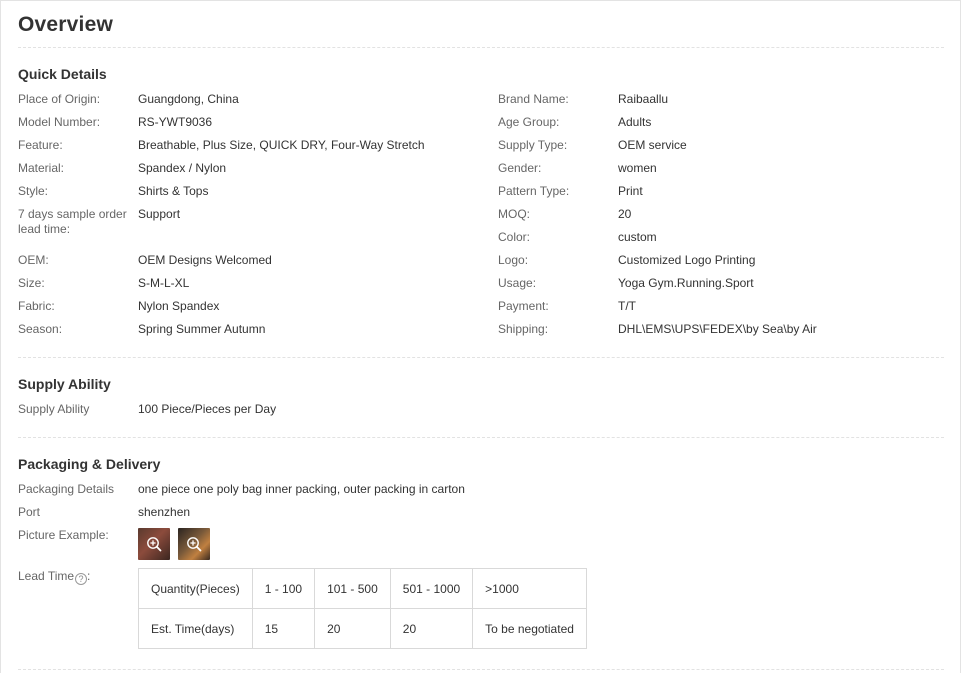 This screenshot has height=673, width=962. What do you see at coordinates (36, 306) in the screenshot?
I see `detail-label: Fabric:` at bounding box center [36, 306].